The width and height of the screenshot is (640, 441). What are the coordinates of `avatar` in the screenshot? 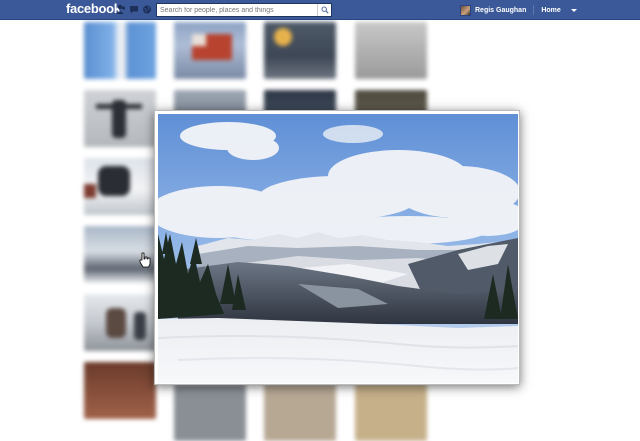 It's located at (465, 10).